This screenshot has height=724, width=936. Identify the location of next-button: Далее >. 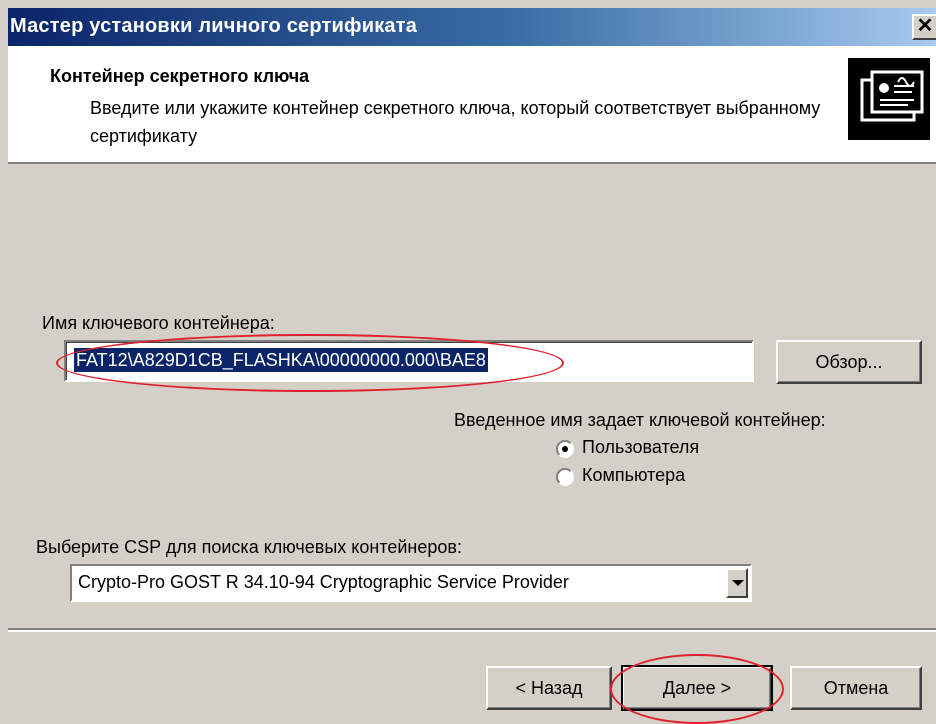
(697, 688).